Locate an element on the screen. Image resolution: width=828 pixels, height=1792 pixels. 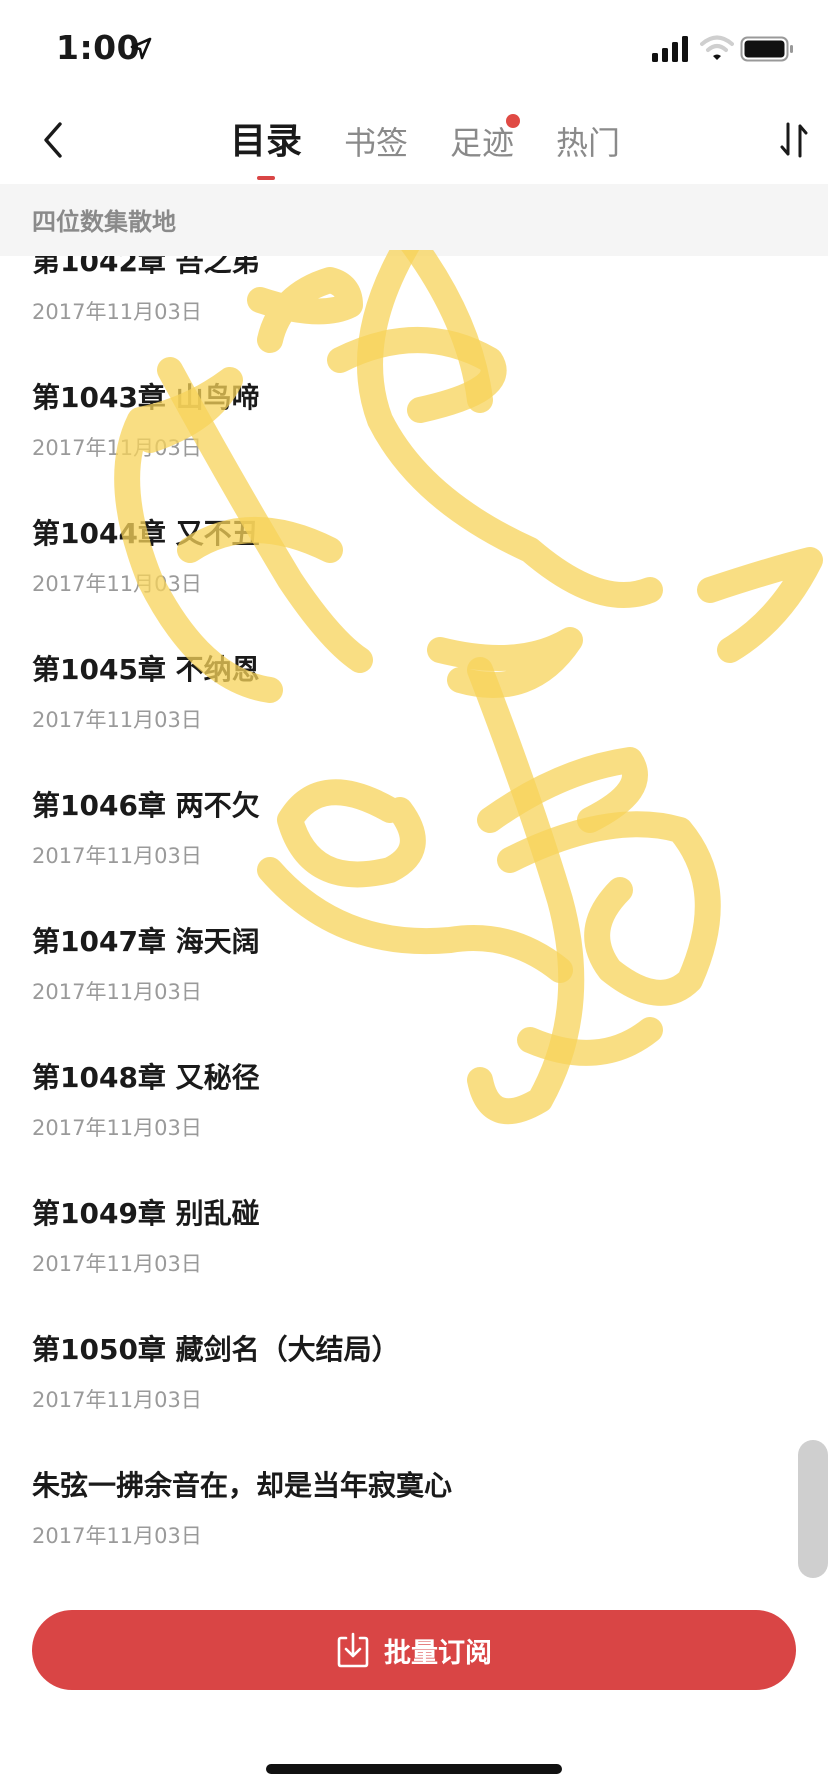
tab-catalog: 目录 is located at coordinates (266, 146).